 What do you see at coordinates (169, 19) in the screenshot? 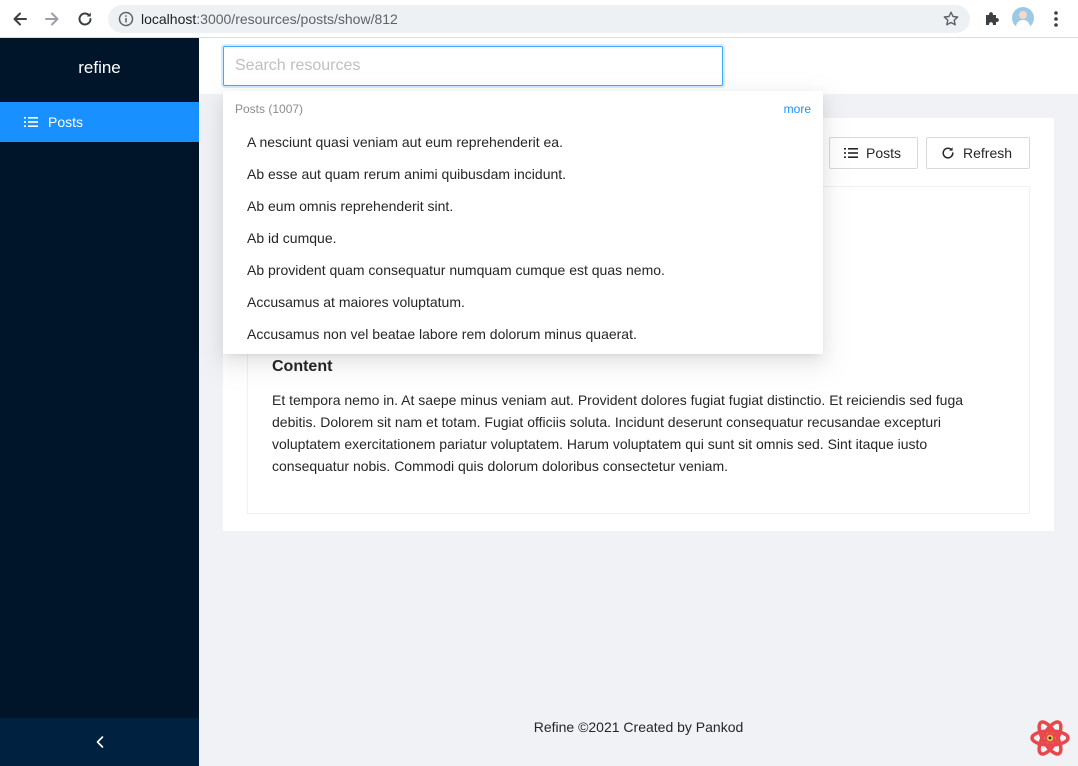
I see `url-host: localhost` at bounding box center [169, 19].